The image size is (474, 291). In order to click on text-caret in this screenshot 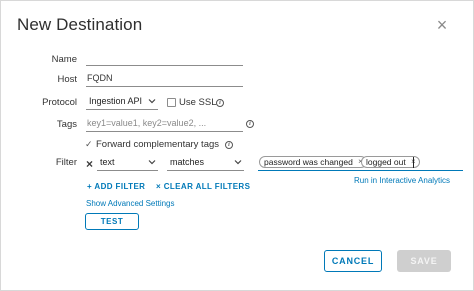, I will do `click(413, 162)`.